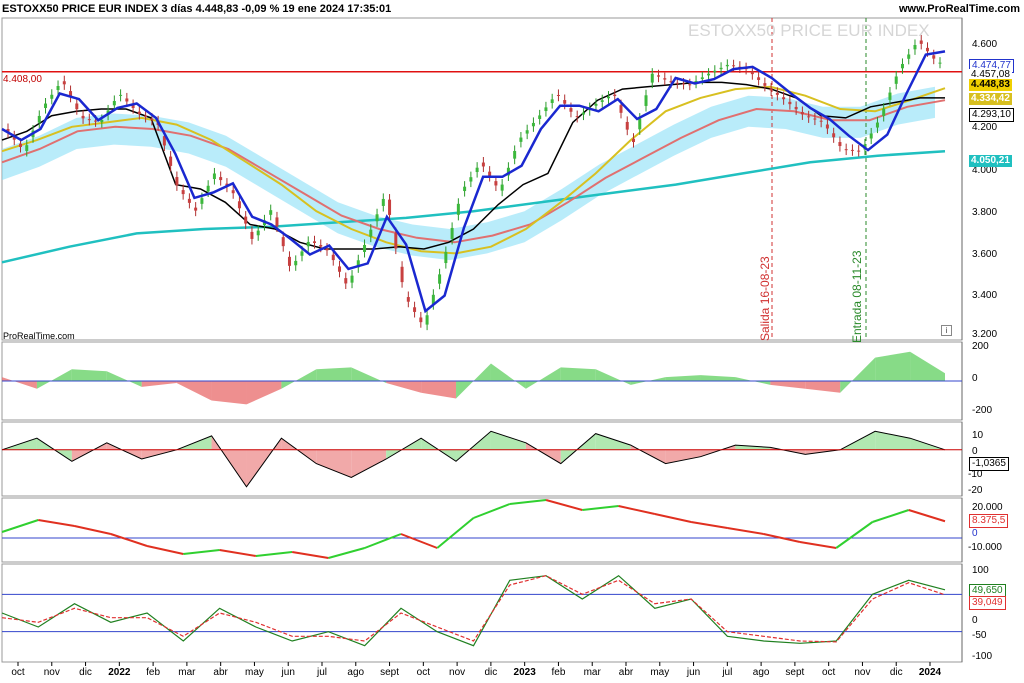 This screenshot has height=683, width=1024. Describe the element at coordinates (22, 79) in the screenshot. I see `level-label: 4.408,00` at that location.